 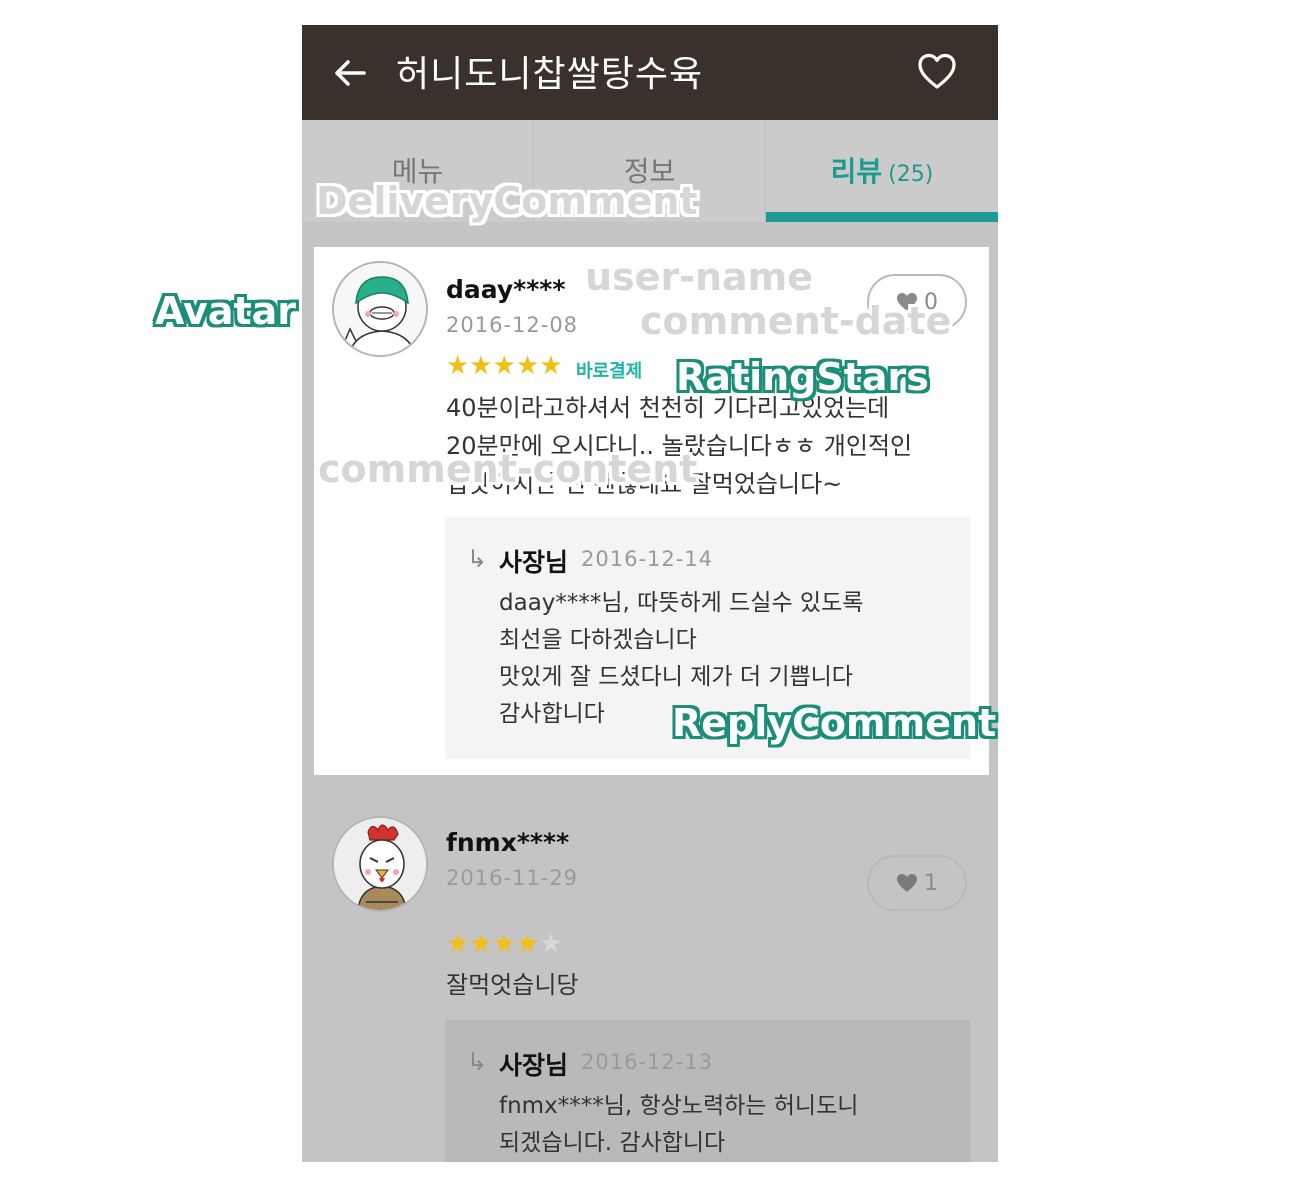 I want to click on like-button: 1, so click(x=917, y=883).